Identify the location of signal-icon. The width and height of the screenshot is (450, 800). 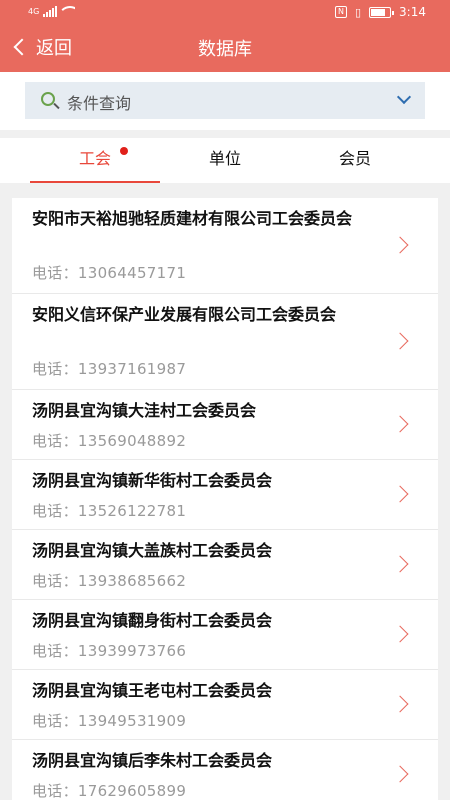
(50, 11).